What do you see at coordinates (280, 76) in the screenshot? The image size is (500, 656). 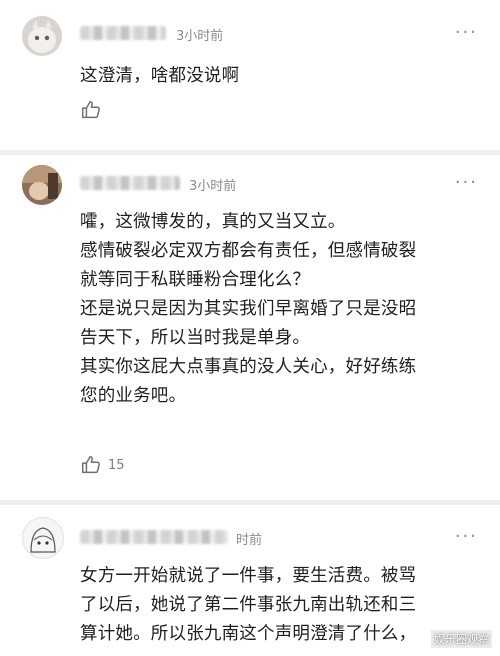 I see `comment-text: 这澄清，啥都没说啊` at bounding box center [280, 76].